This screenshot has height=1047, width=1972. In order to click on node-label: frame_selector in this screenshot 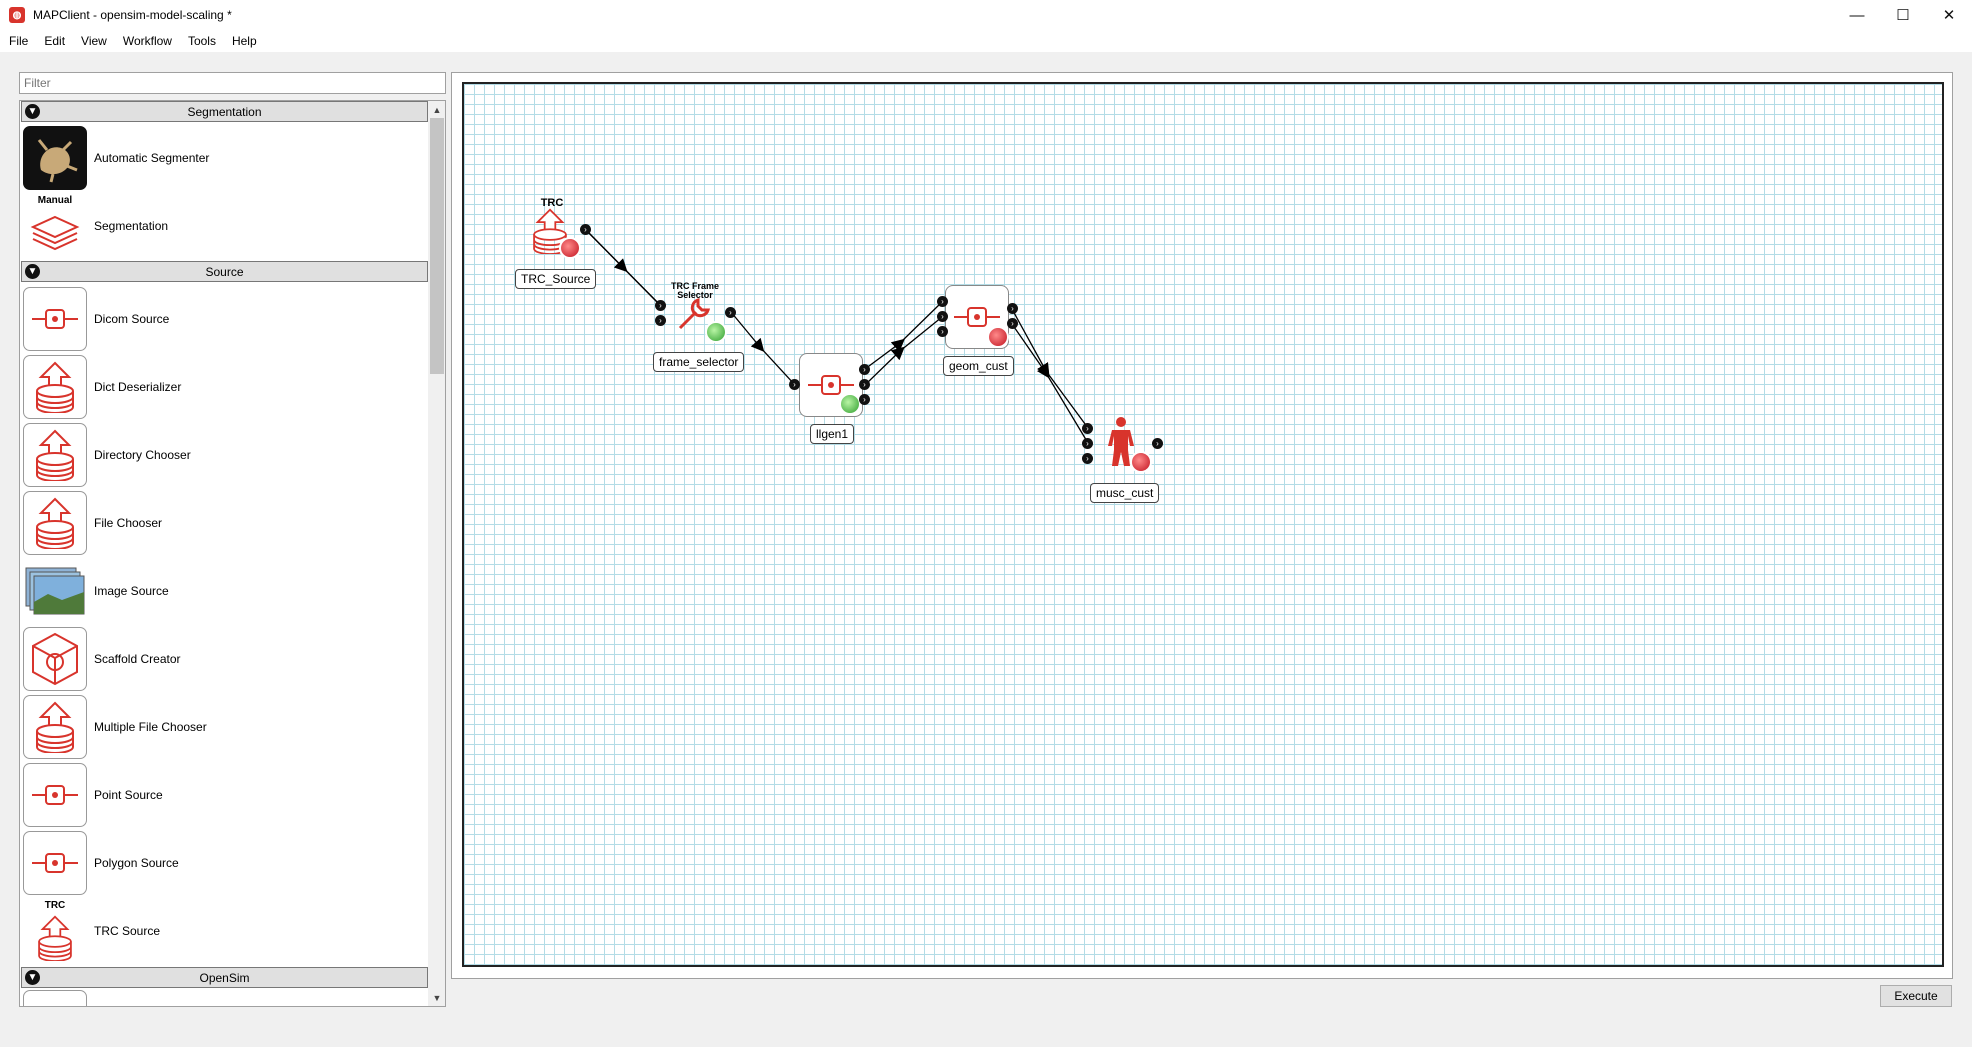, I will do `click(699, 362)`.